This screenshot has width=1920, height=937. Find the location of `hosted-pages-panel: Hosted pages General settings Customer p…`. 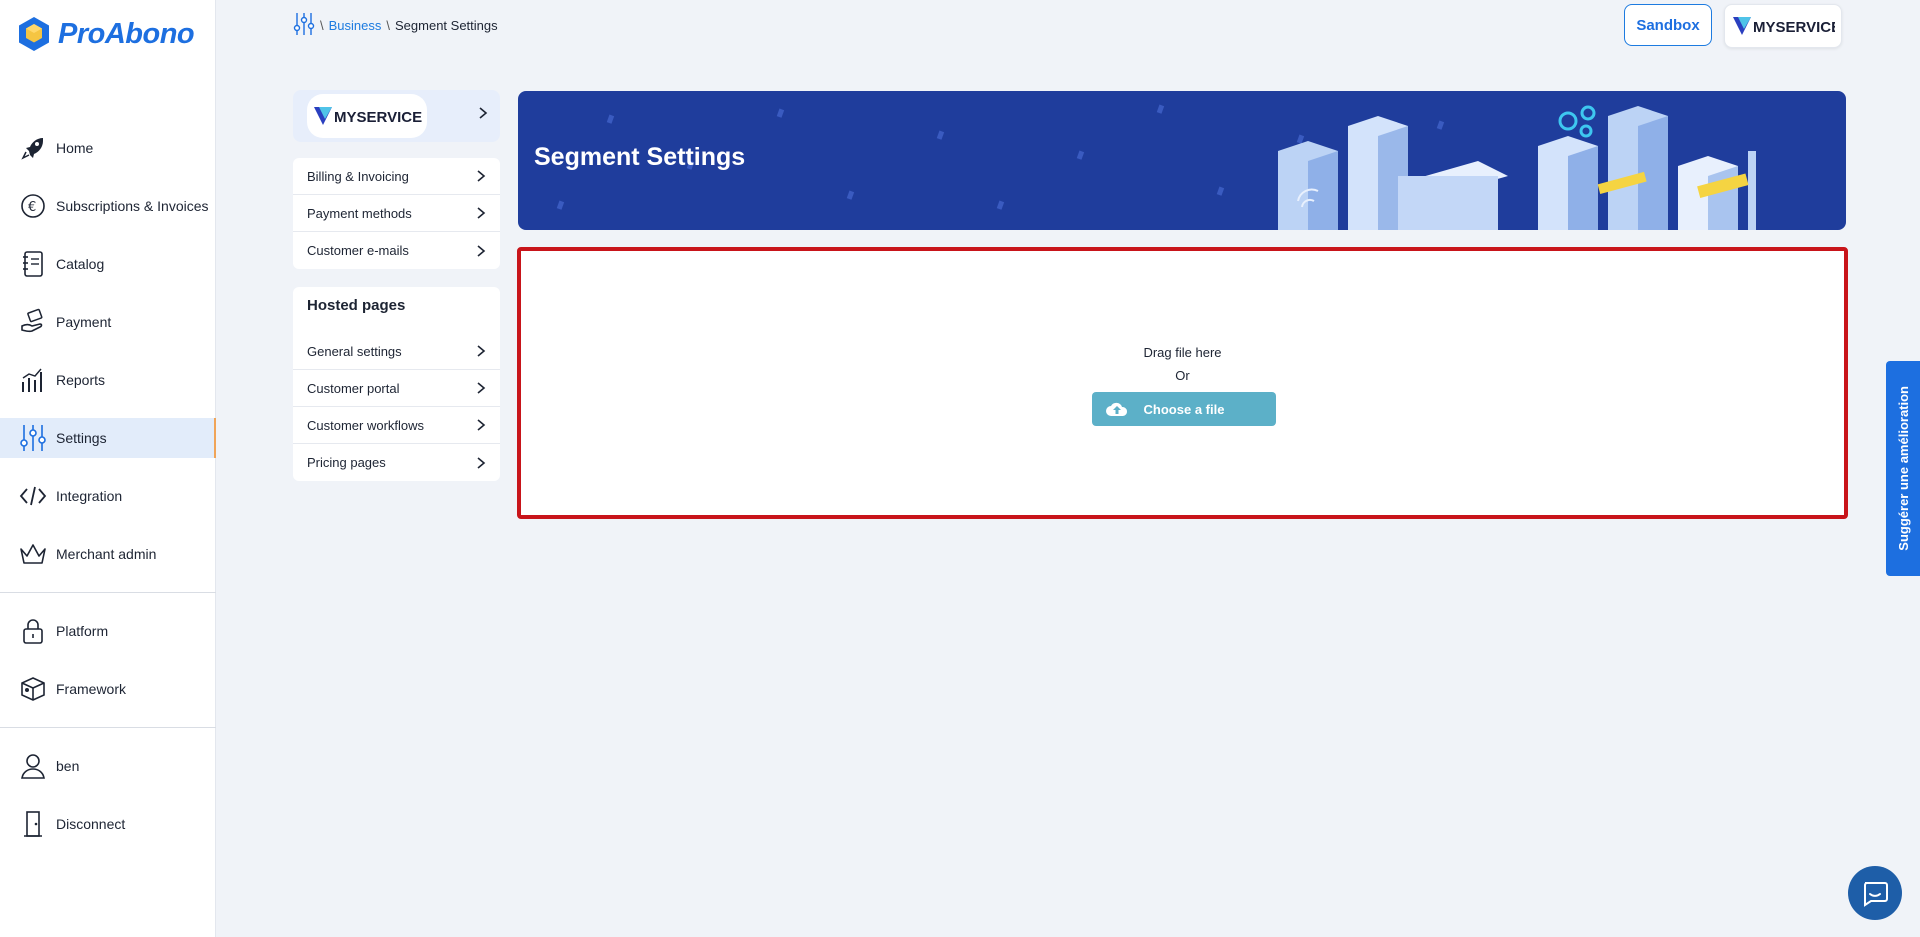

hosted-pages-panel: Hosted pages General settings Customer p… is located at coordinates (396, 384).